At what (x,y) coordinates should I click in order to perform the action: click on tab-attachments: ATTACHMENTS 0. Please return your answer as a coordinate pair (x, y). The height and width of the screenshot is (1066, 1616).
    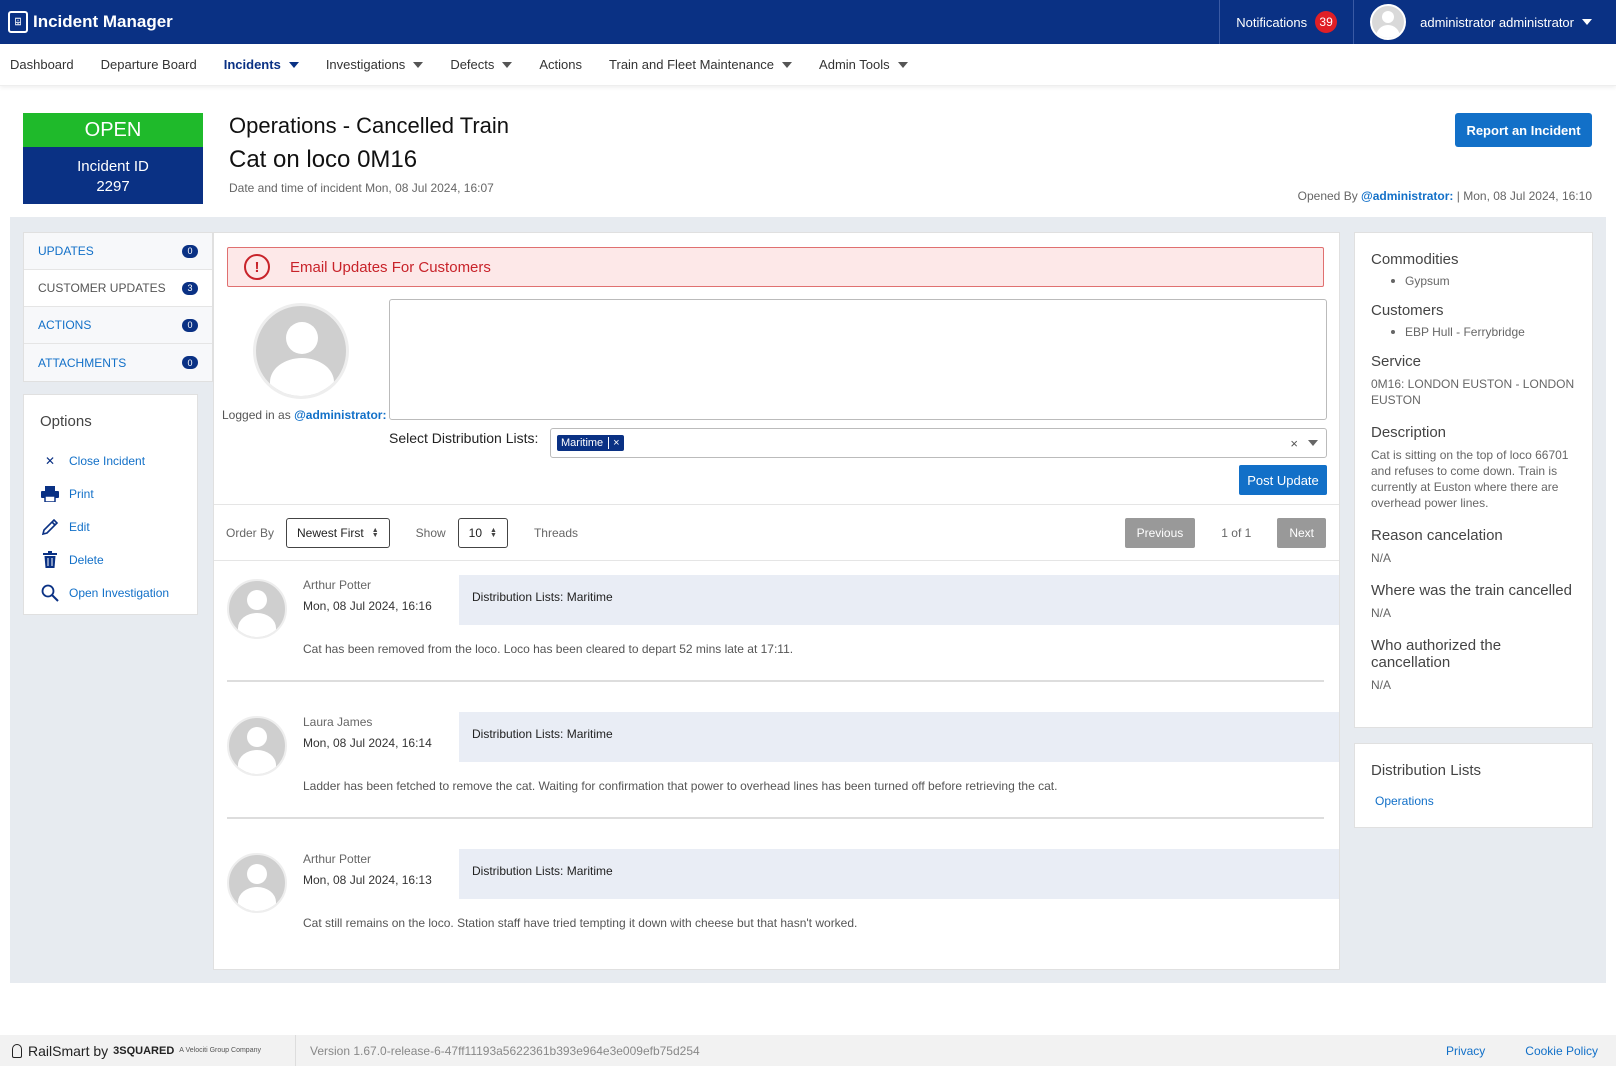
    Looking at the image, I should click on (118, 362).